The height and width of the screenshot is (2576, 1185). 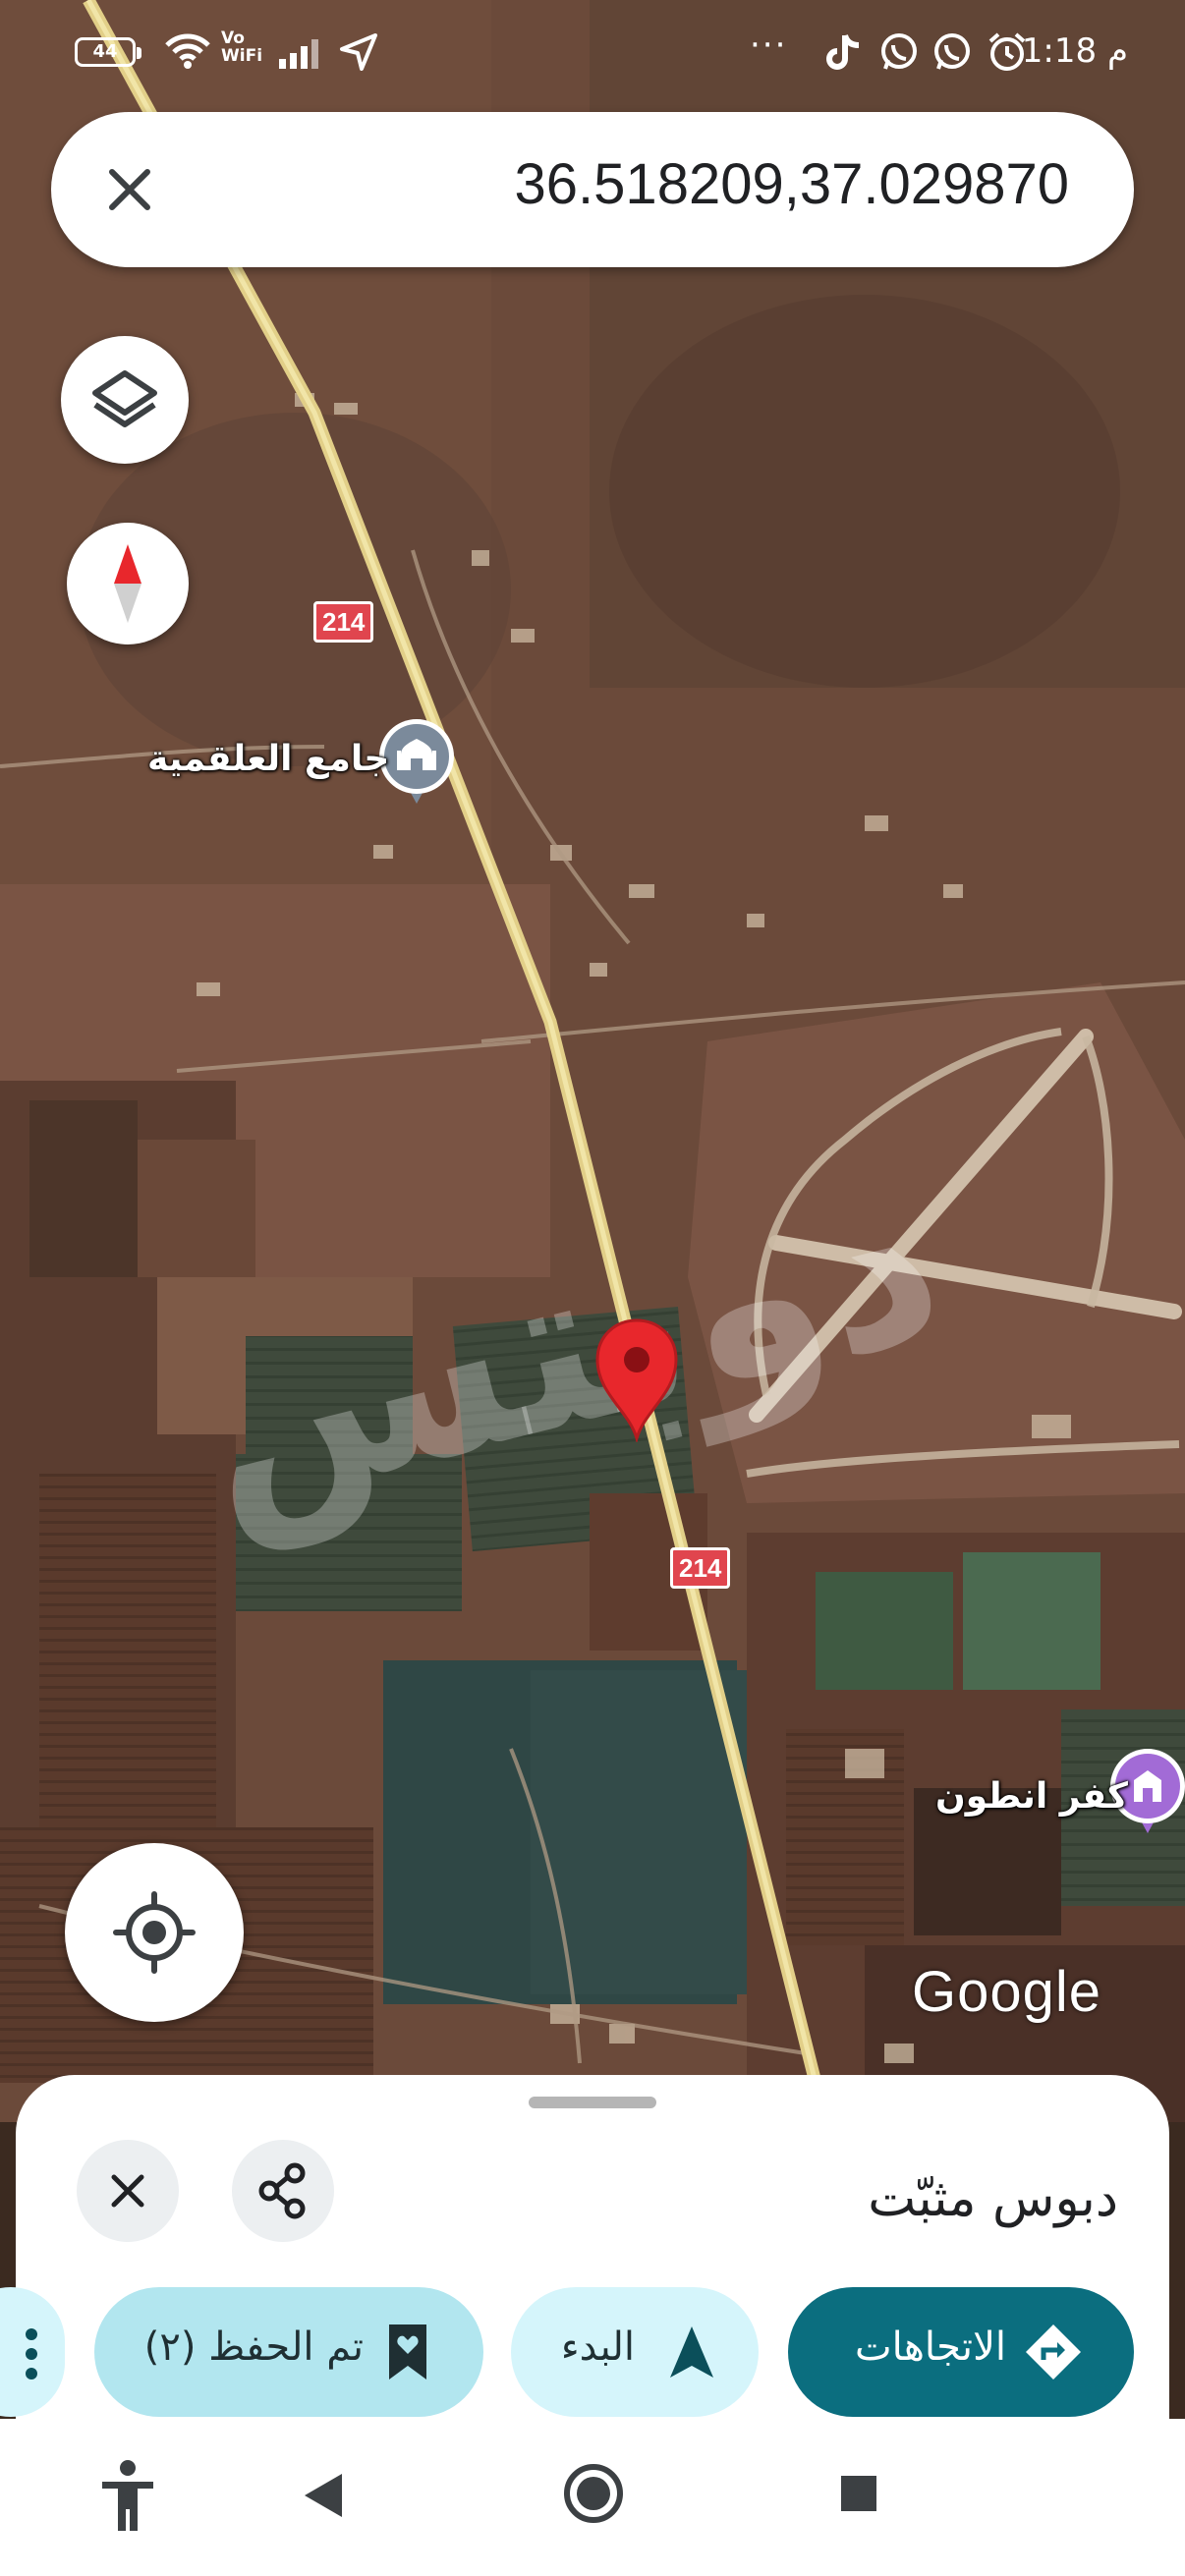 I want to click on action-chips: الاتجاهات البدء تم الحفظ (٢), so click(x=585, y=2354).